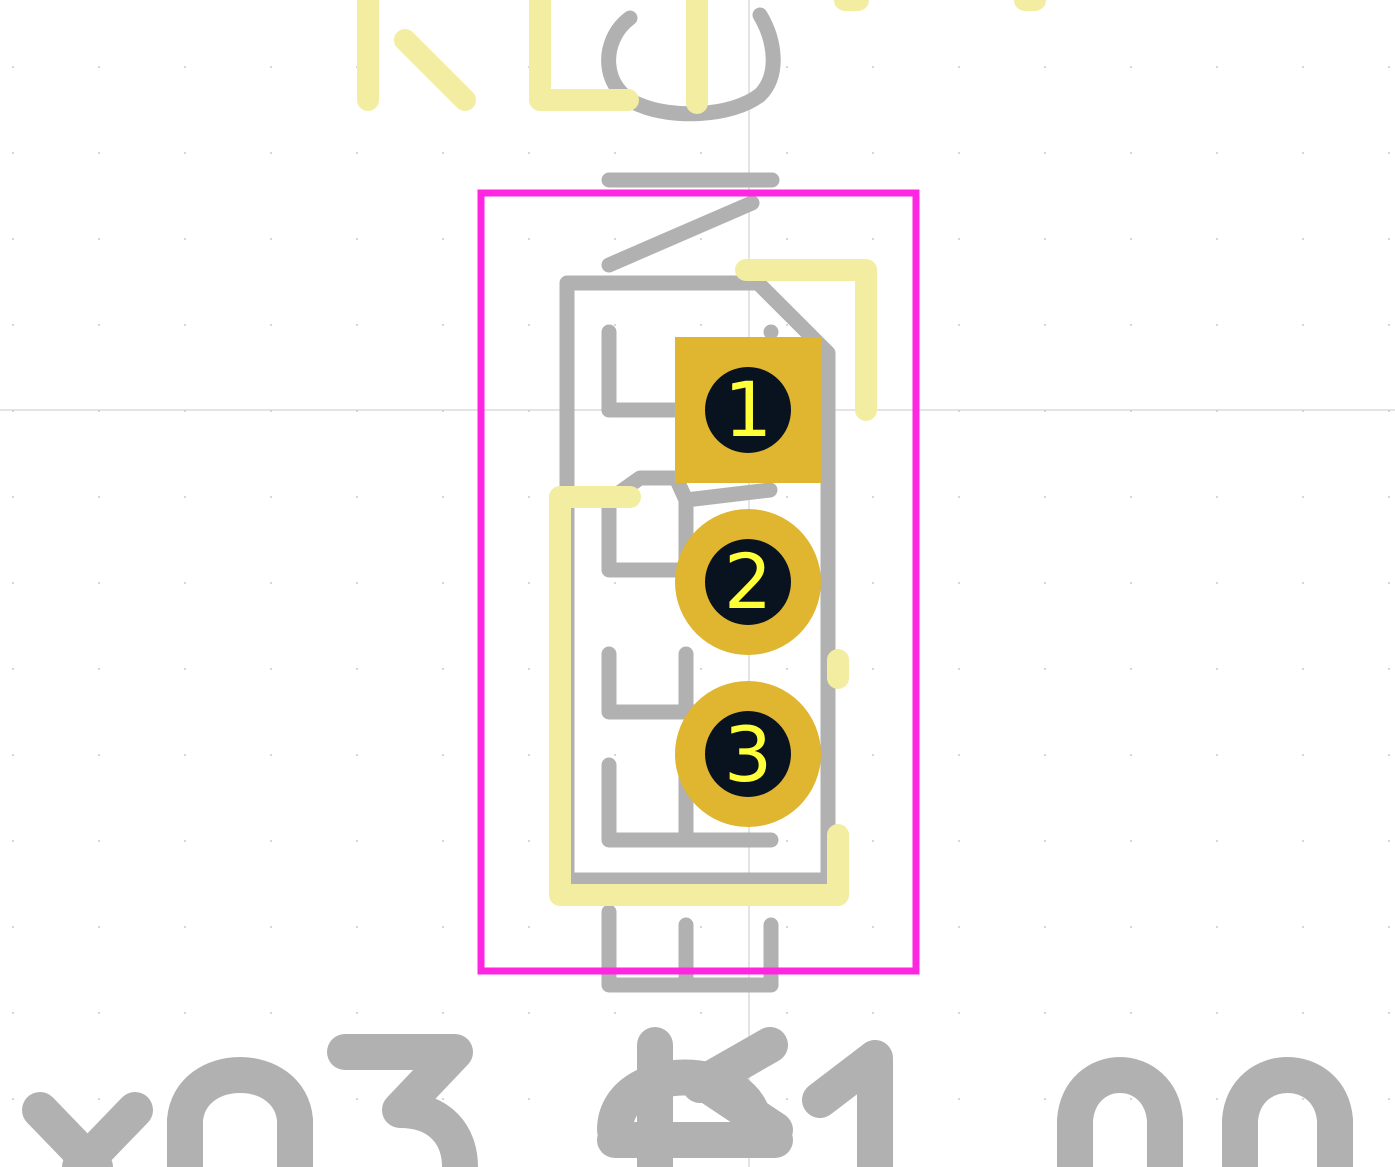  Describe the element at coordinates (748, 582) in the screenshot. I see `pad-labels: 1 2 3` at that location.